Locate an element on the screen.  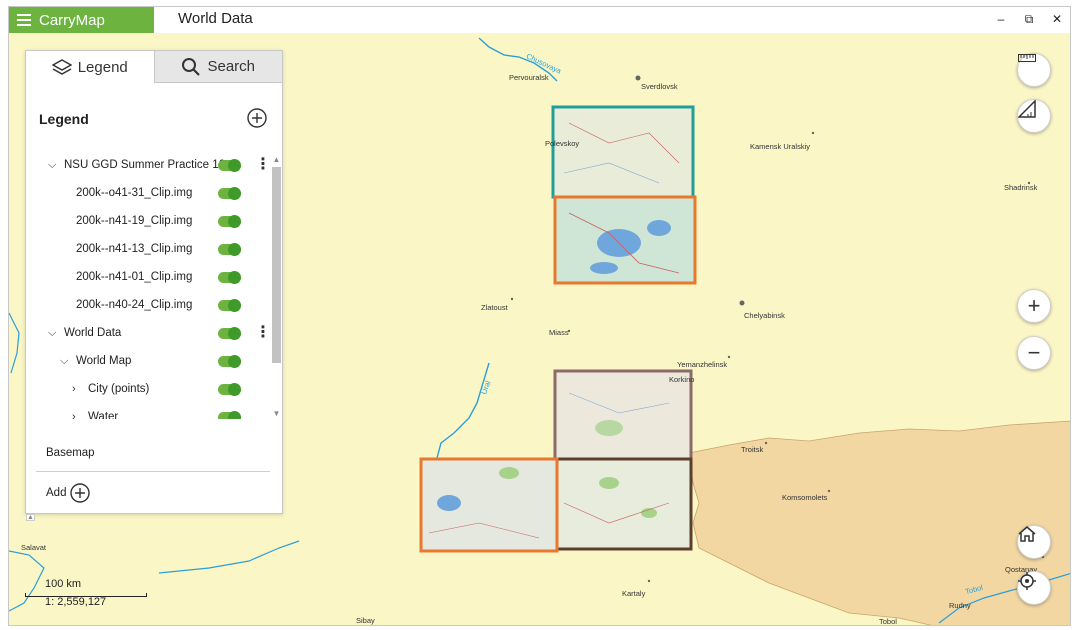
scale-distance: 100 km is located at coordinates (63, 584).